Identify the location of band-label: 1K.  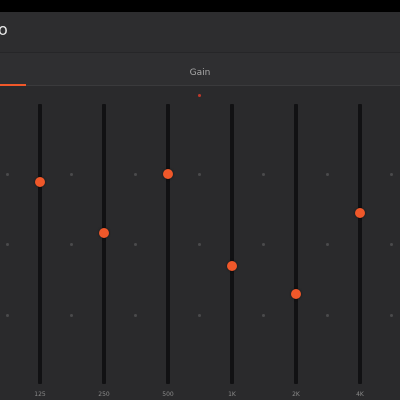
(232, 394).